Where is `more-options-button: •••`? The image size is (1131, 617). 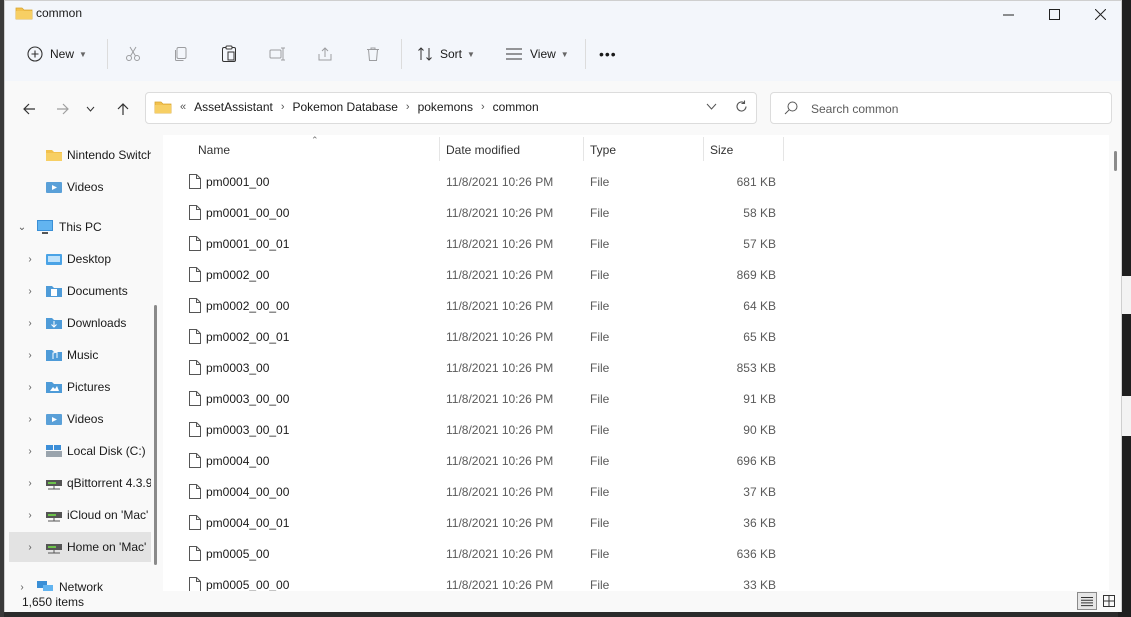 more-options-button: ••• is located at coordinates (608, 54).